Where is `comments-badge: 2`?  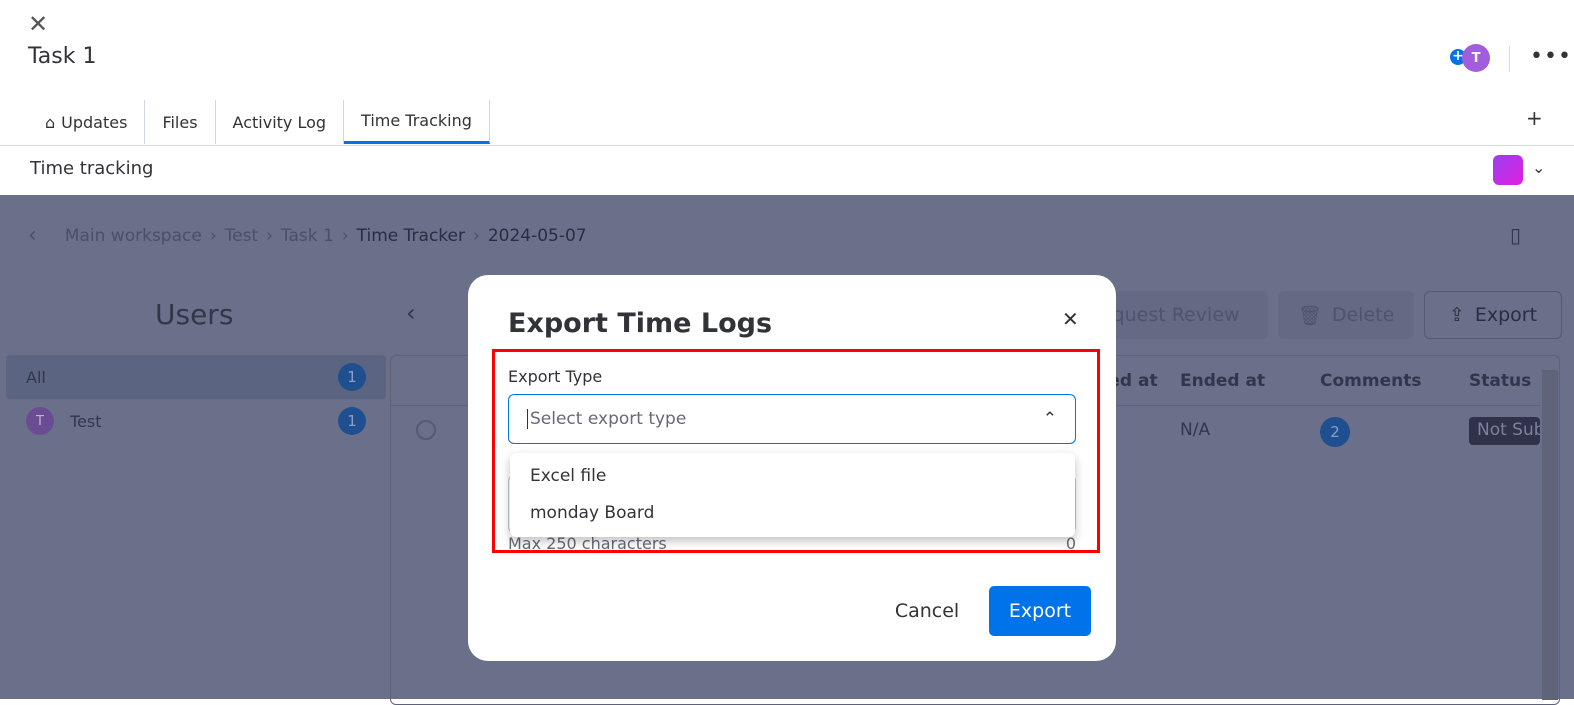
comments-badge: 2 is located at coordinates (1335, 432).